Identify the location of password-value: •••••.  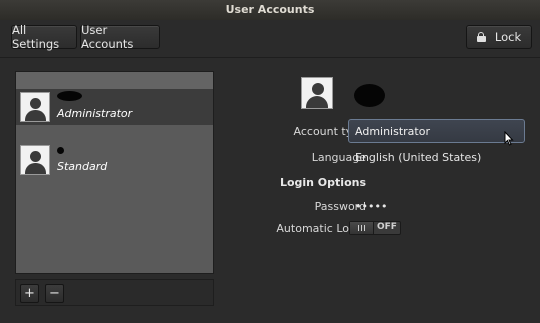
(371, 206).